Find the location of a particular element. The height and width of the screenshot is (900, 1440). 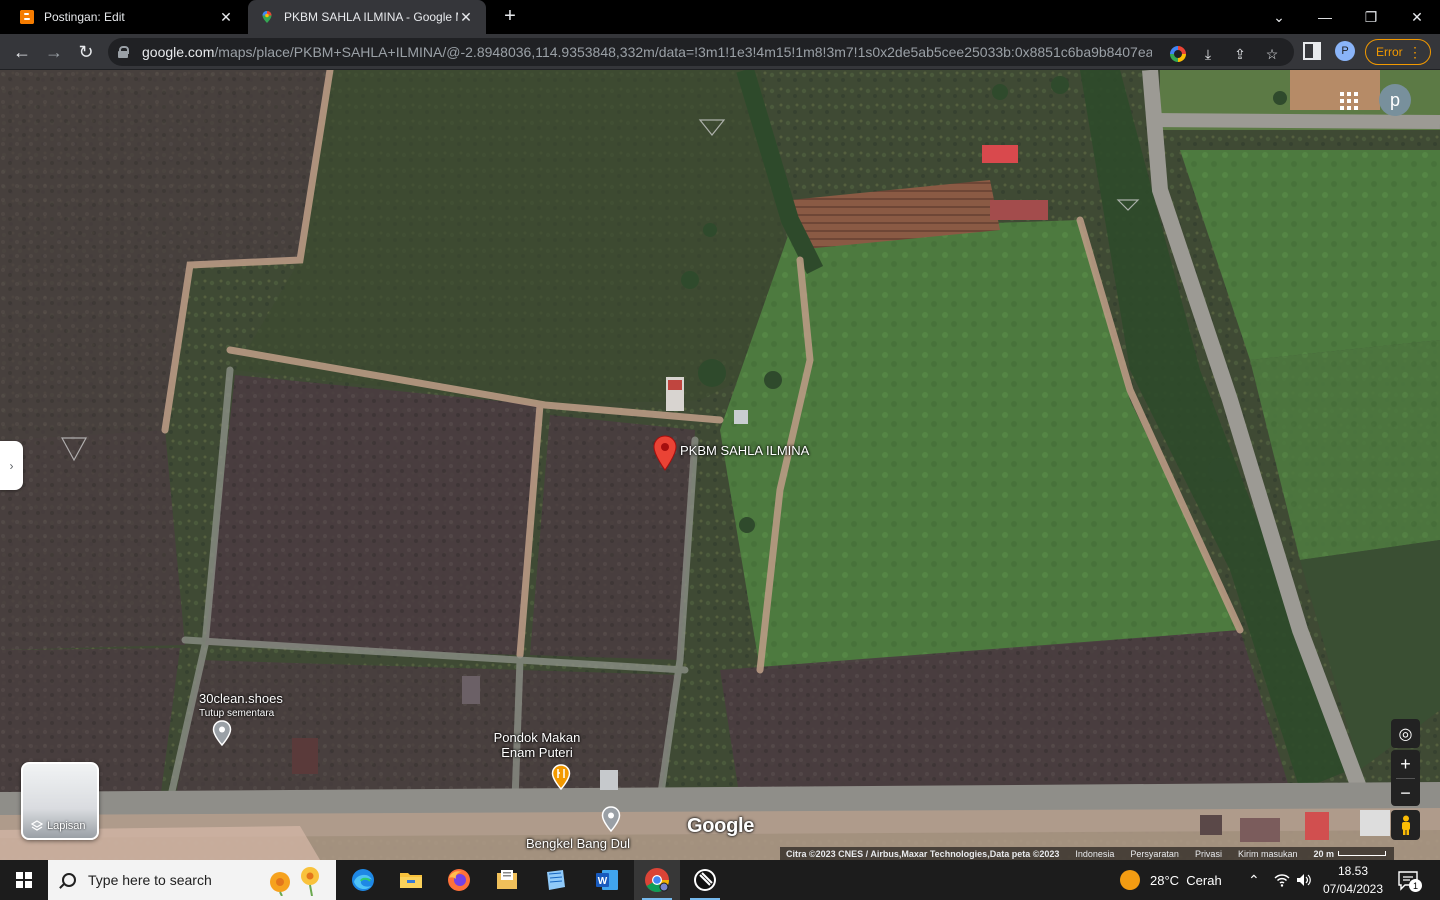

lock-icon is located at coordinates (123, 52).